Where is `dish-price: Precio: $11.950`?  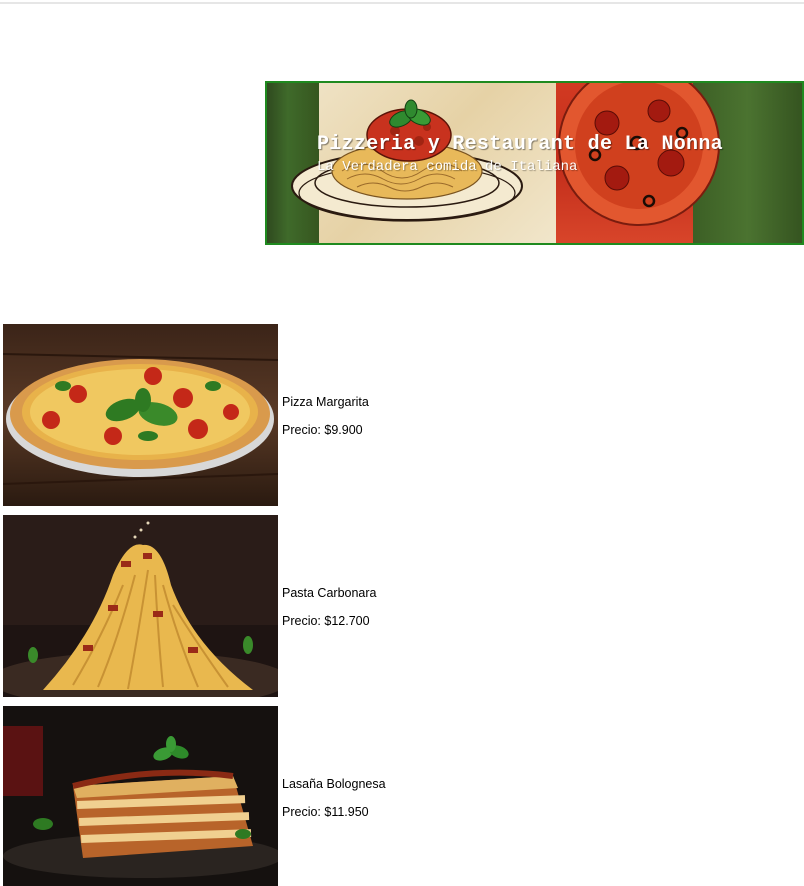 dish-price: Precio: $11.950 is located at coordinates (325, 812).